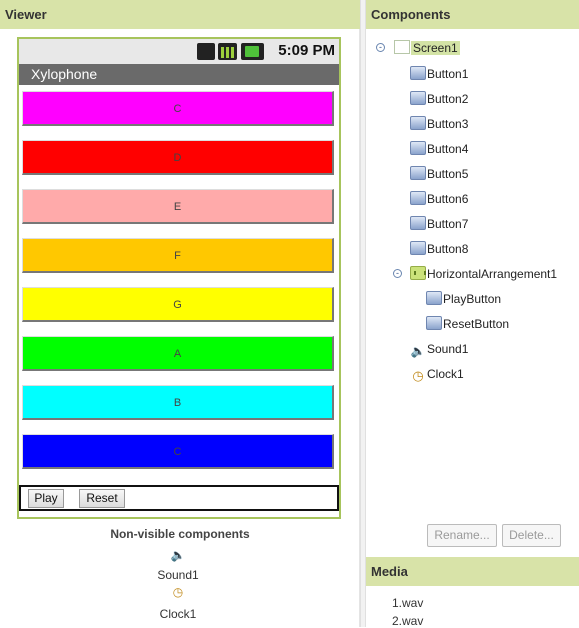  I want to click on tree-item-button3: Button3, so click(439, 124).